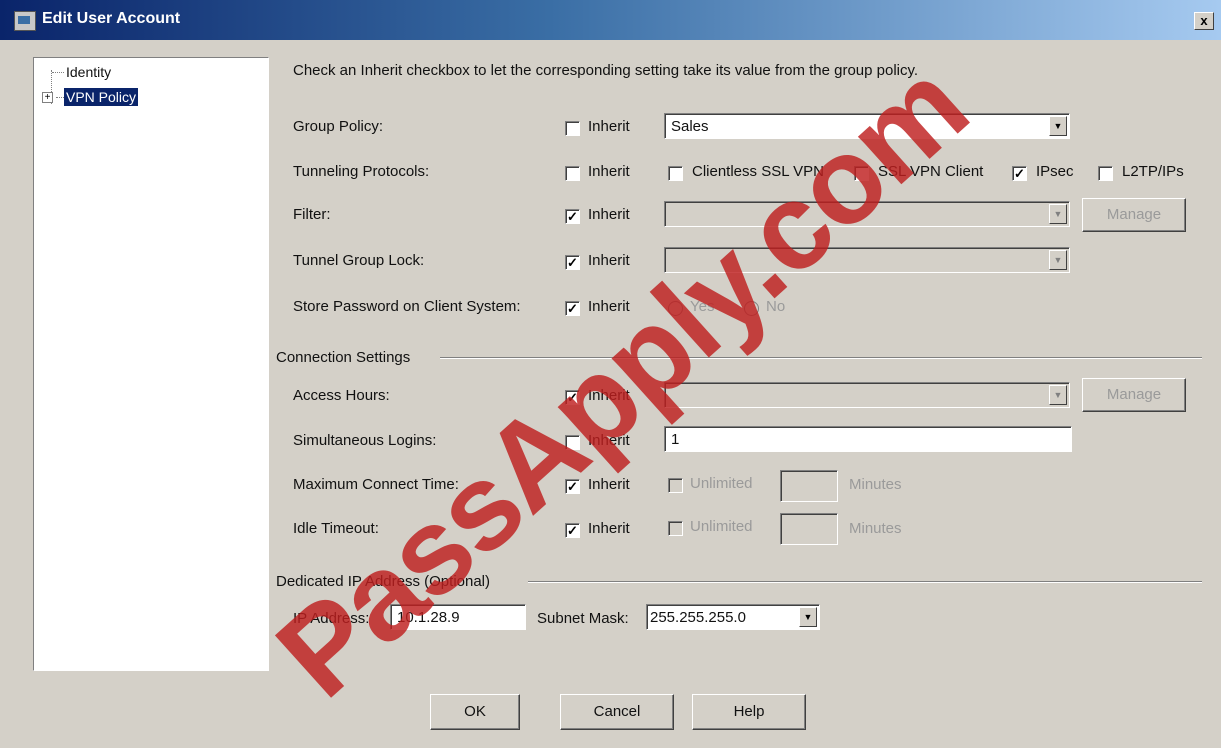 The image size is (1221, 748). Describe the element at coordinates (572, 173) in the screenshot. I see `tunneling-inherit-checkbox` at that location.